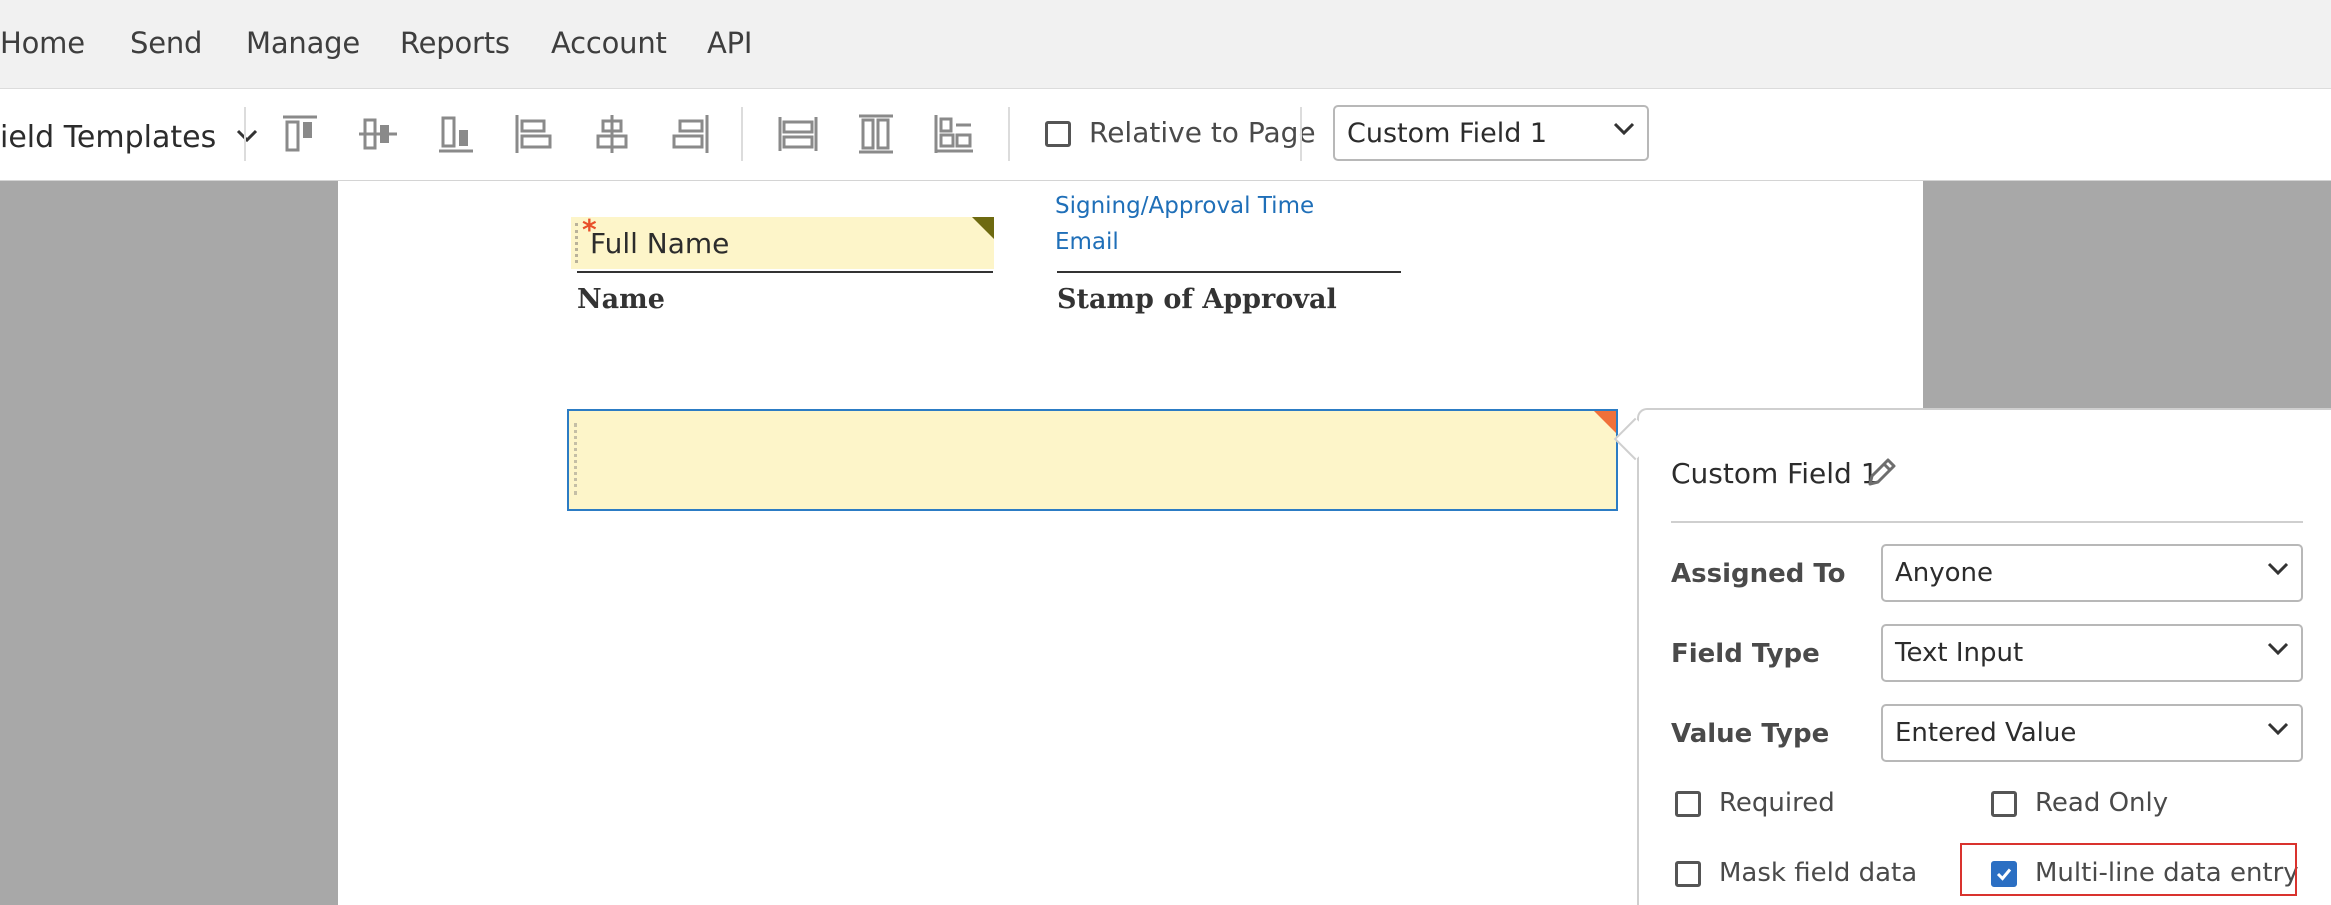 The image size is (2331, 905). What do you see at coordinates (1987, 522) in the screenshot?
I see `panel-divider` at bounding box center [1987, 522].